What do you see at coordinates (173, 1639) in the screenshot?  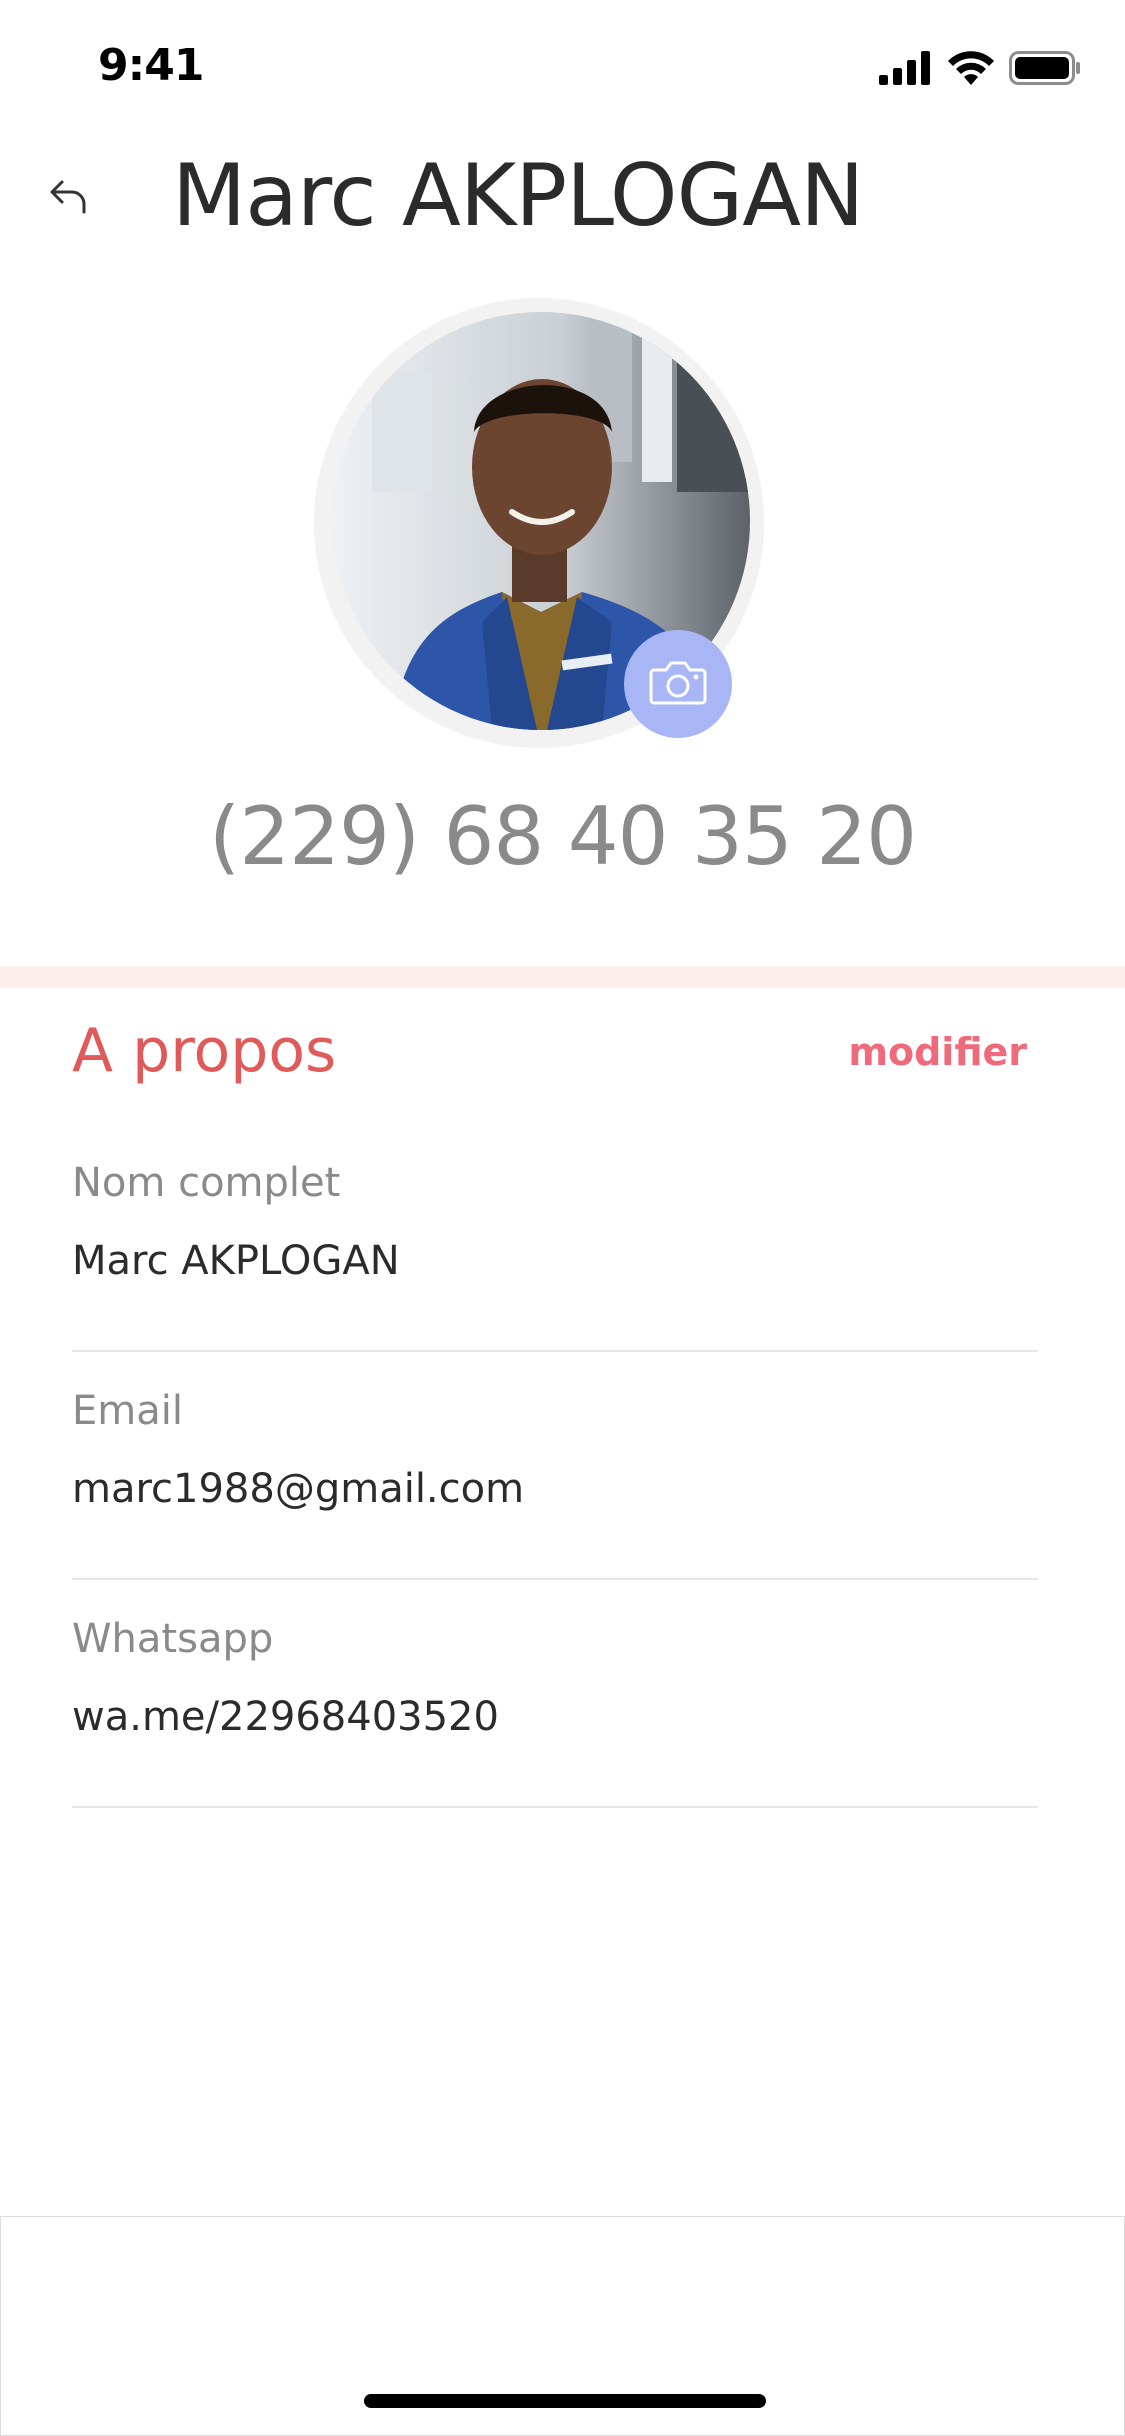 I see `field-label: Whatsapp` at bounding box center [173, 1639].